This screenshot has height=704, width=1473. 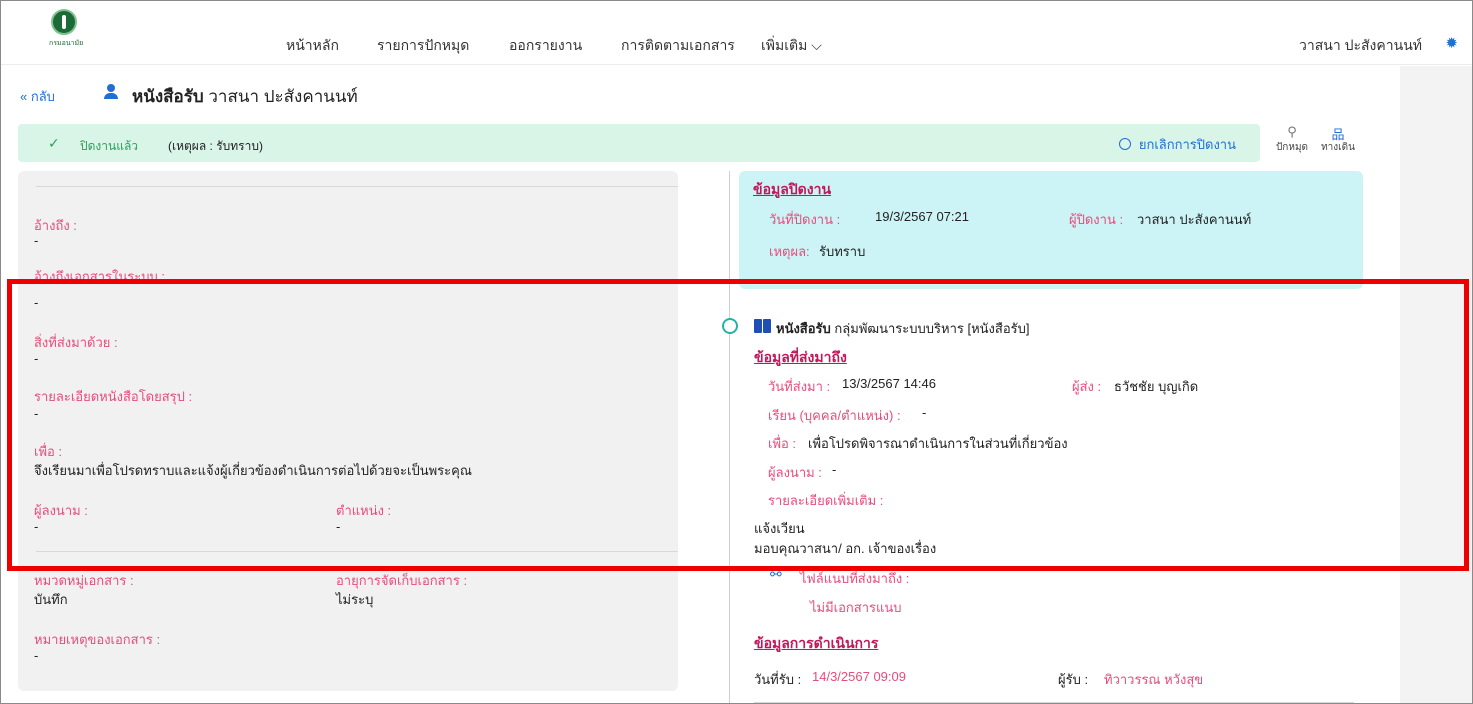 I want to click on retention-value: ไม่ระบุ, so click(x=355, y=599).